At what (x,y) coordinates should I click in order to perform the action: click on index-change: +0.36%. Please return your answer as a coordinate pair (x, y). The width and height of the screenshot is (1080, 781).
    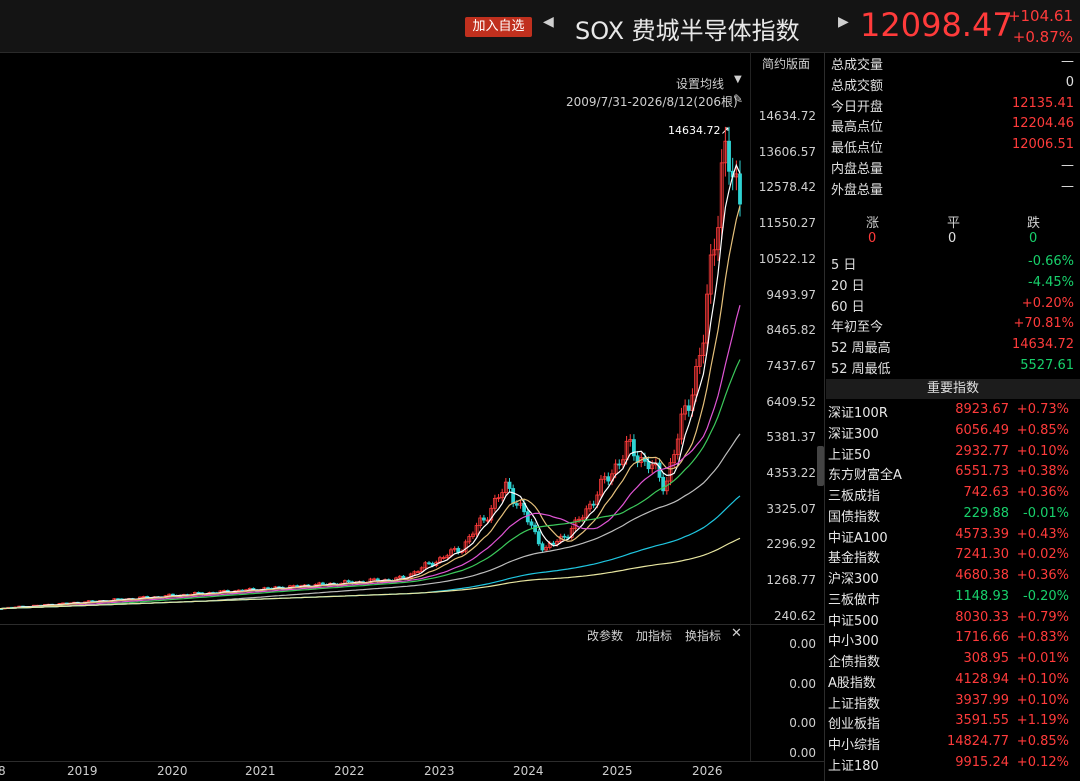
    Looking at the image, I should click on (1042, 575).